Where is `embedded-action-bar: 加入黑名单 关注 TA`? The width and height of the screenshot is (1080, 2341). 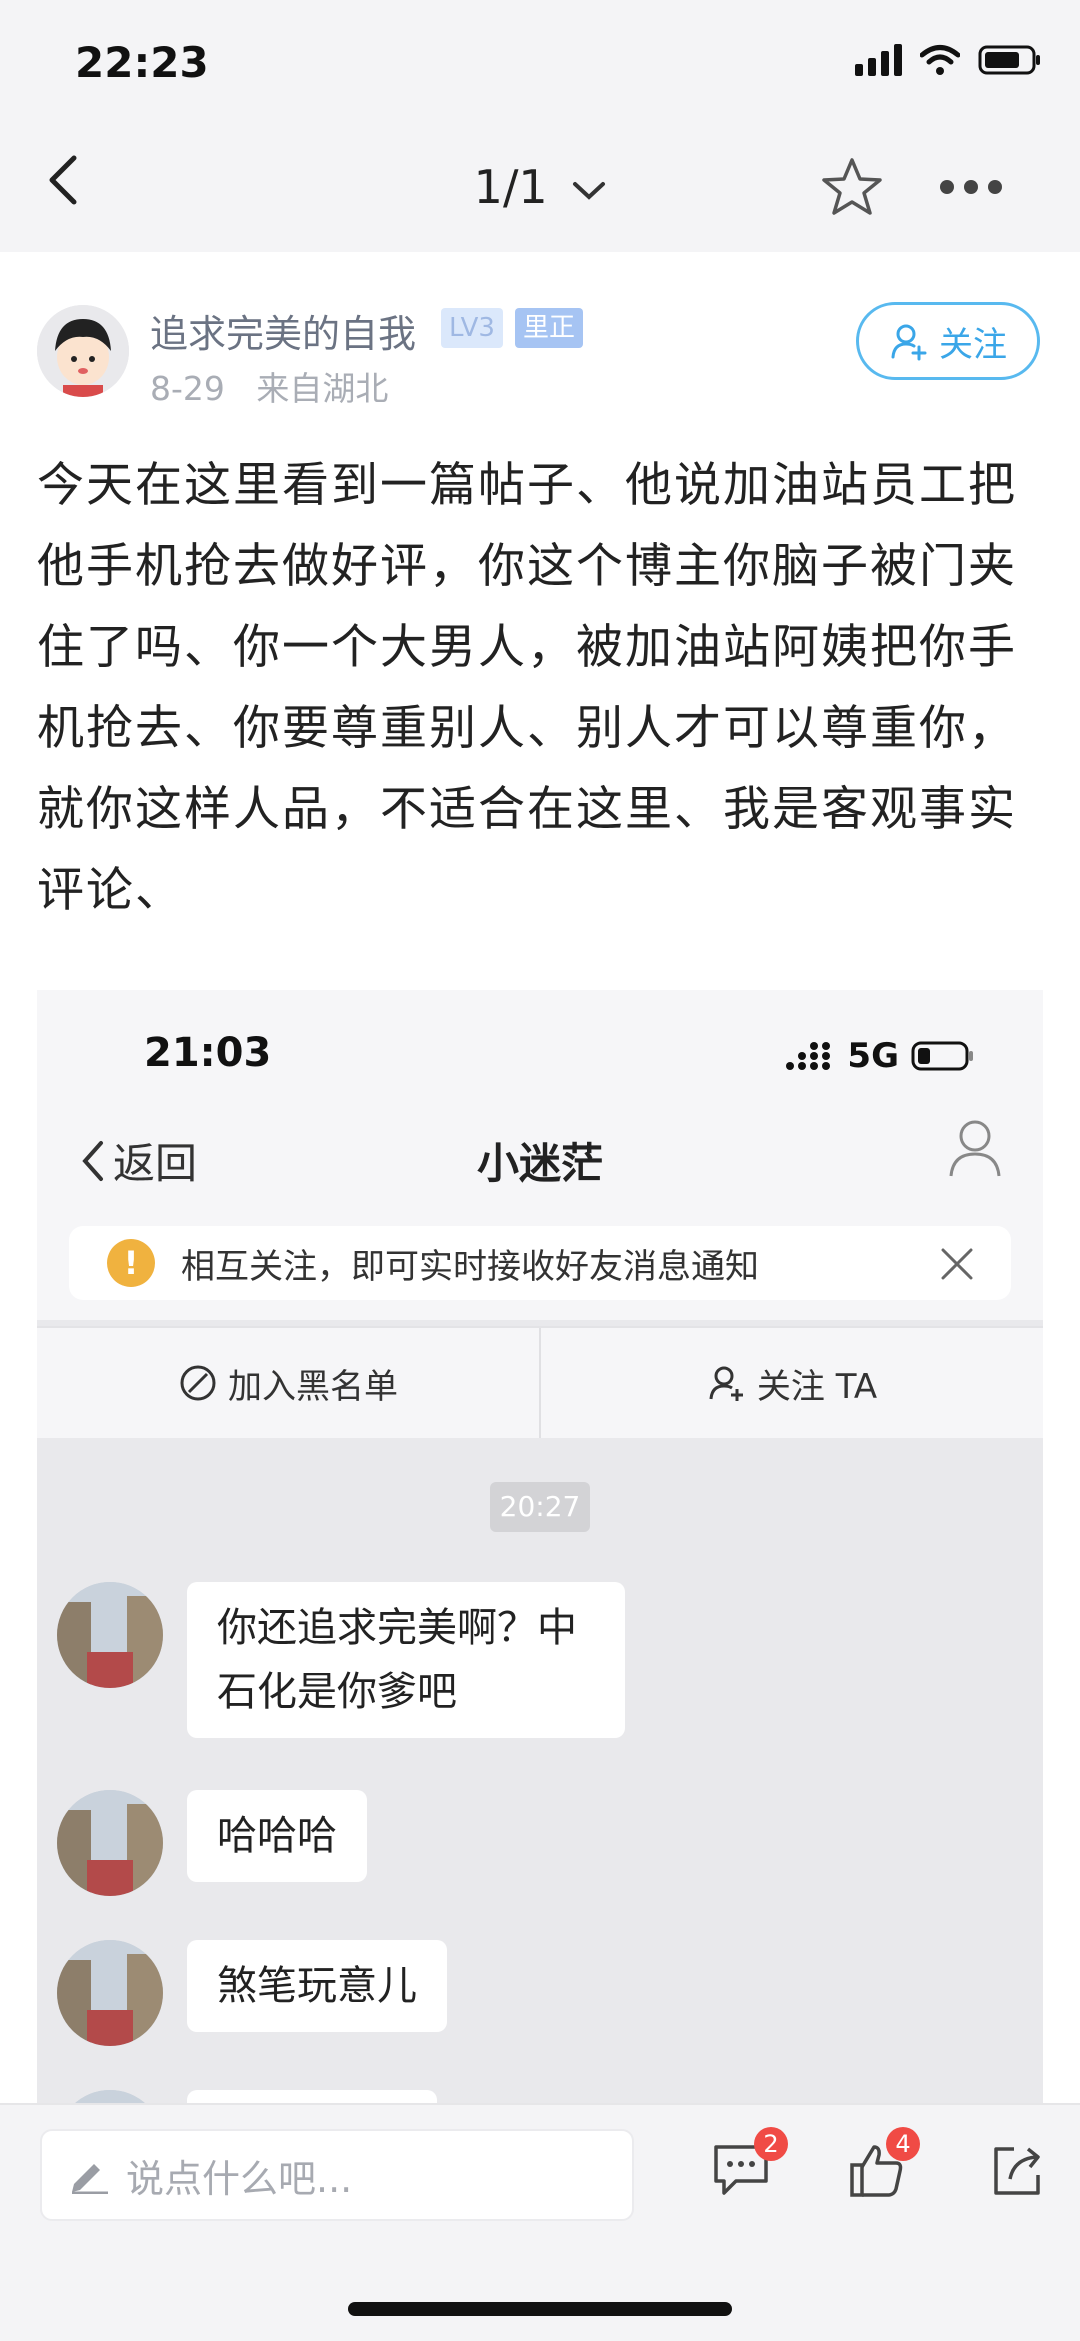 embedded-action-bar: 加入黑名单 关注 TA is located at coordinates (540, 1382).